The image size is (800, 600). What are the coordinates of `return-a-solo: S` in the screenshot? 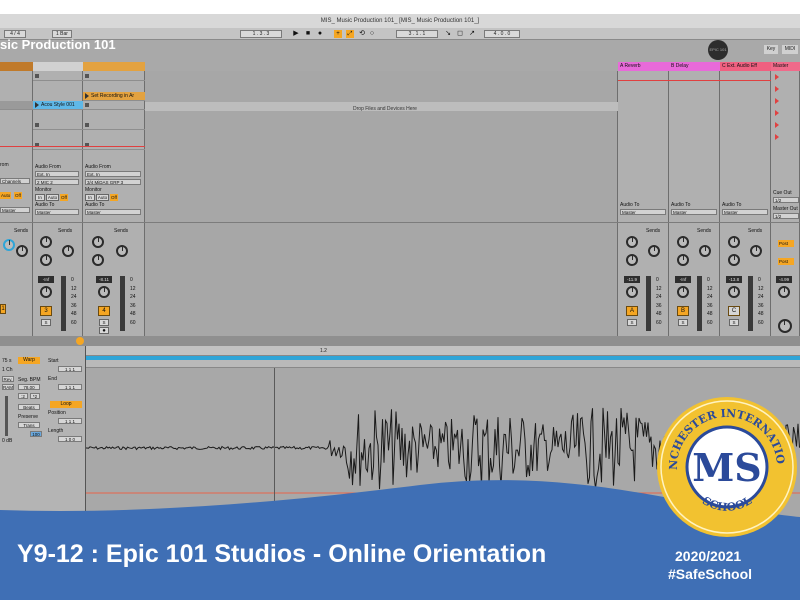 It's located at (632, 322).